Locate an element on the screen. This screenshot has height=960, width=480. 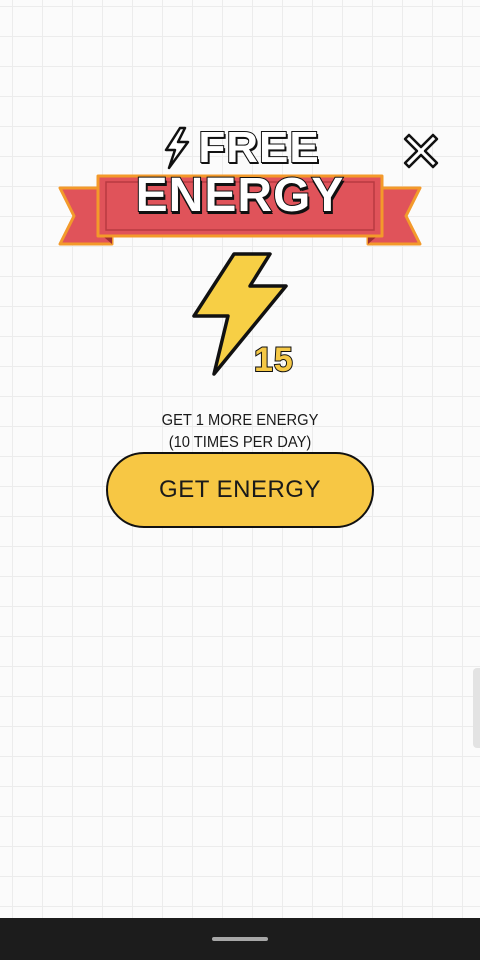
info-line-2: (10 TIMES PER DAY) is located at coordinates (240, 442).